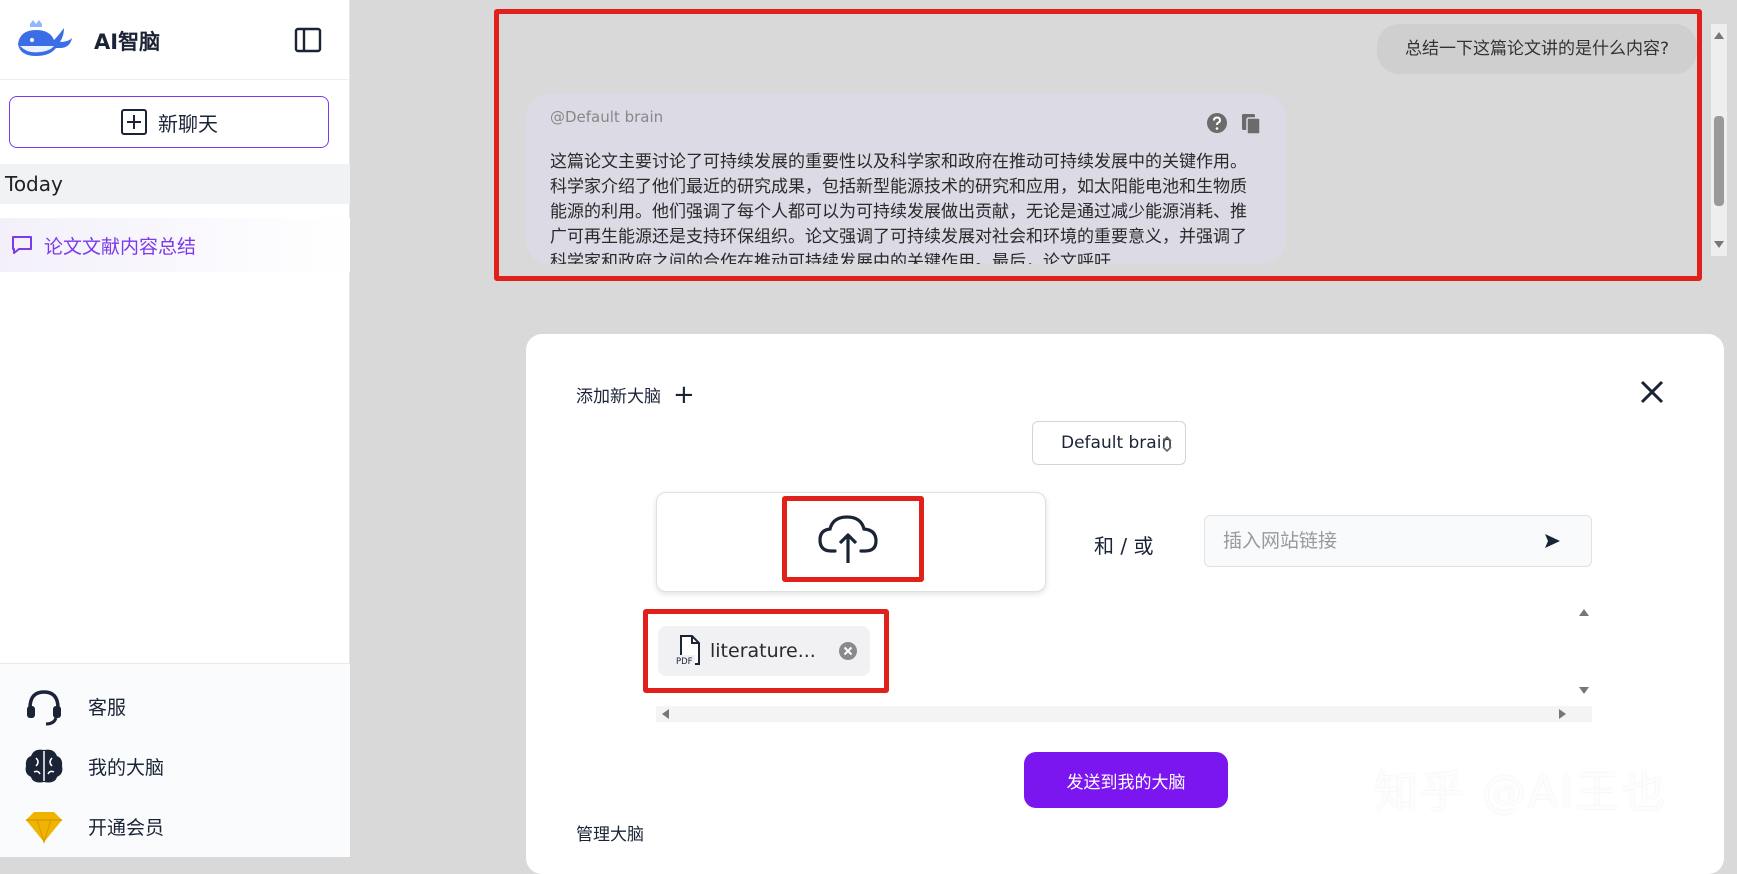 The image size is (1737, 874). What do you see at coordinates (120, 246) in the screenshot?
I see `conversation-label: 论文文献内容总结` at bounding box center [120, 246].